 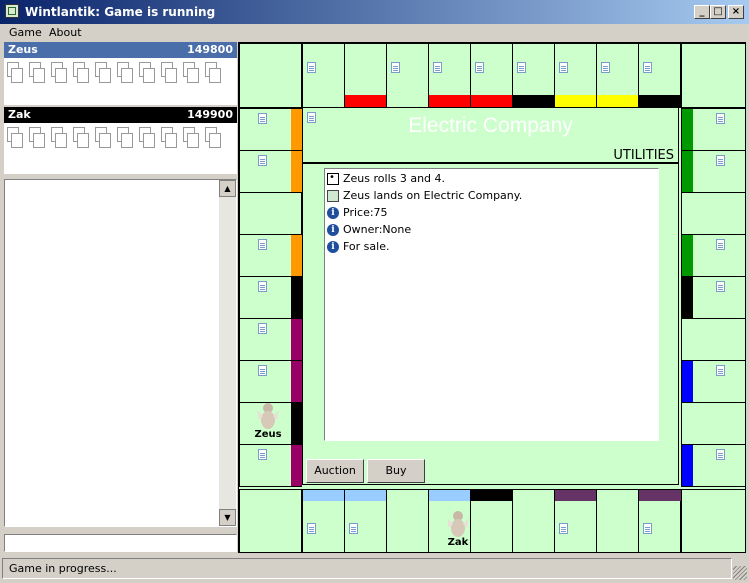 What do you see at coordinates (120, 12) in the screenshot?
I see `window-title: Wintlantik: Game is running` at bounding box center [120, 12].